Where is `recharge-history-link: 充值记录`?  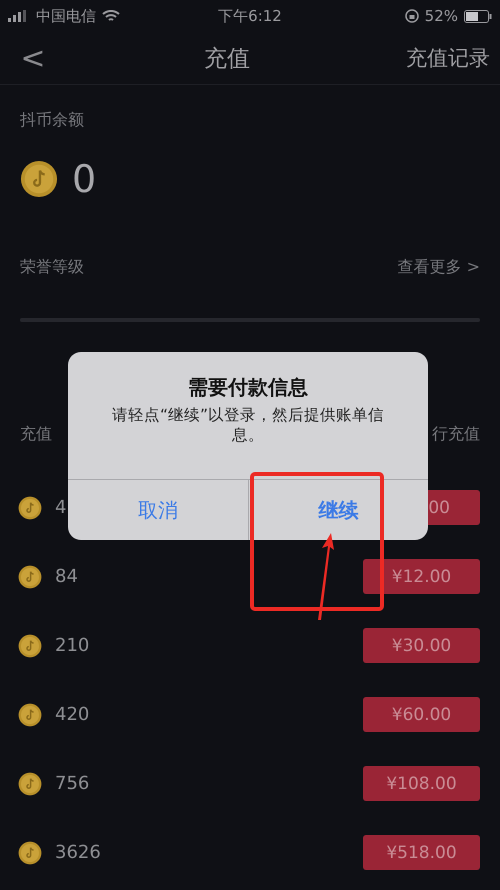
recharge-history-link: 充值记录 is located at coordinates (448, 58).